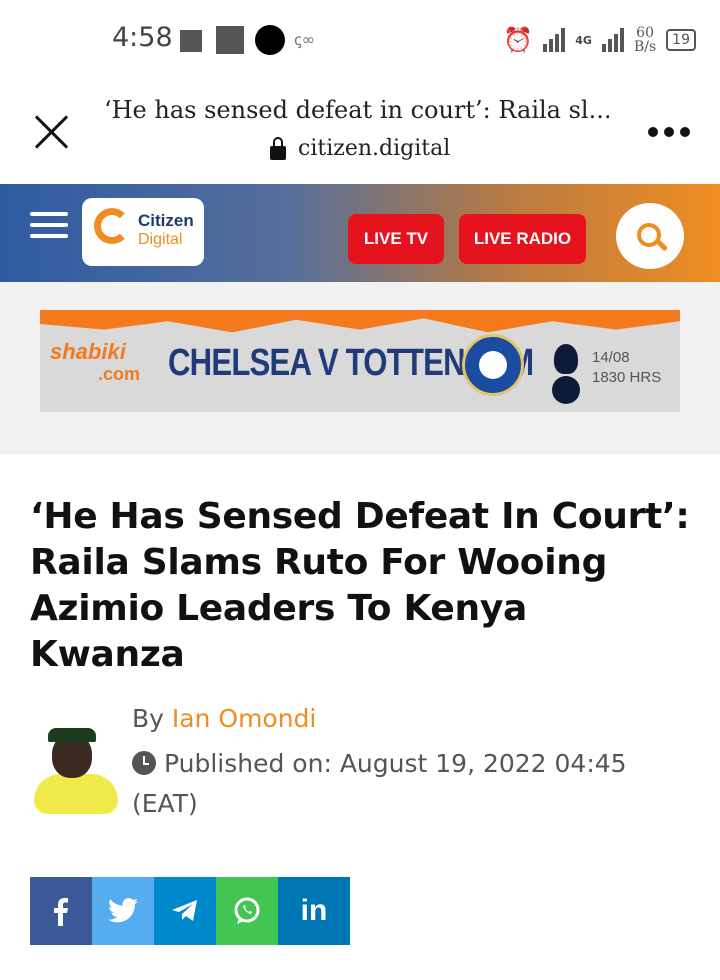 Image resolution: width=720 pixels, height=980 pixels. I want to click on telegram-icon, so click(184, 910).